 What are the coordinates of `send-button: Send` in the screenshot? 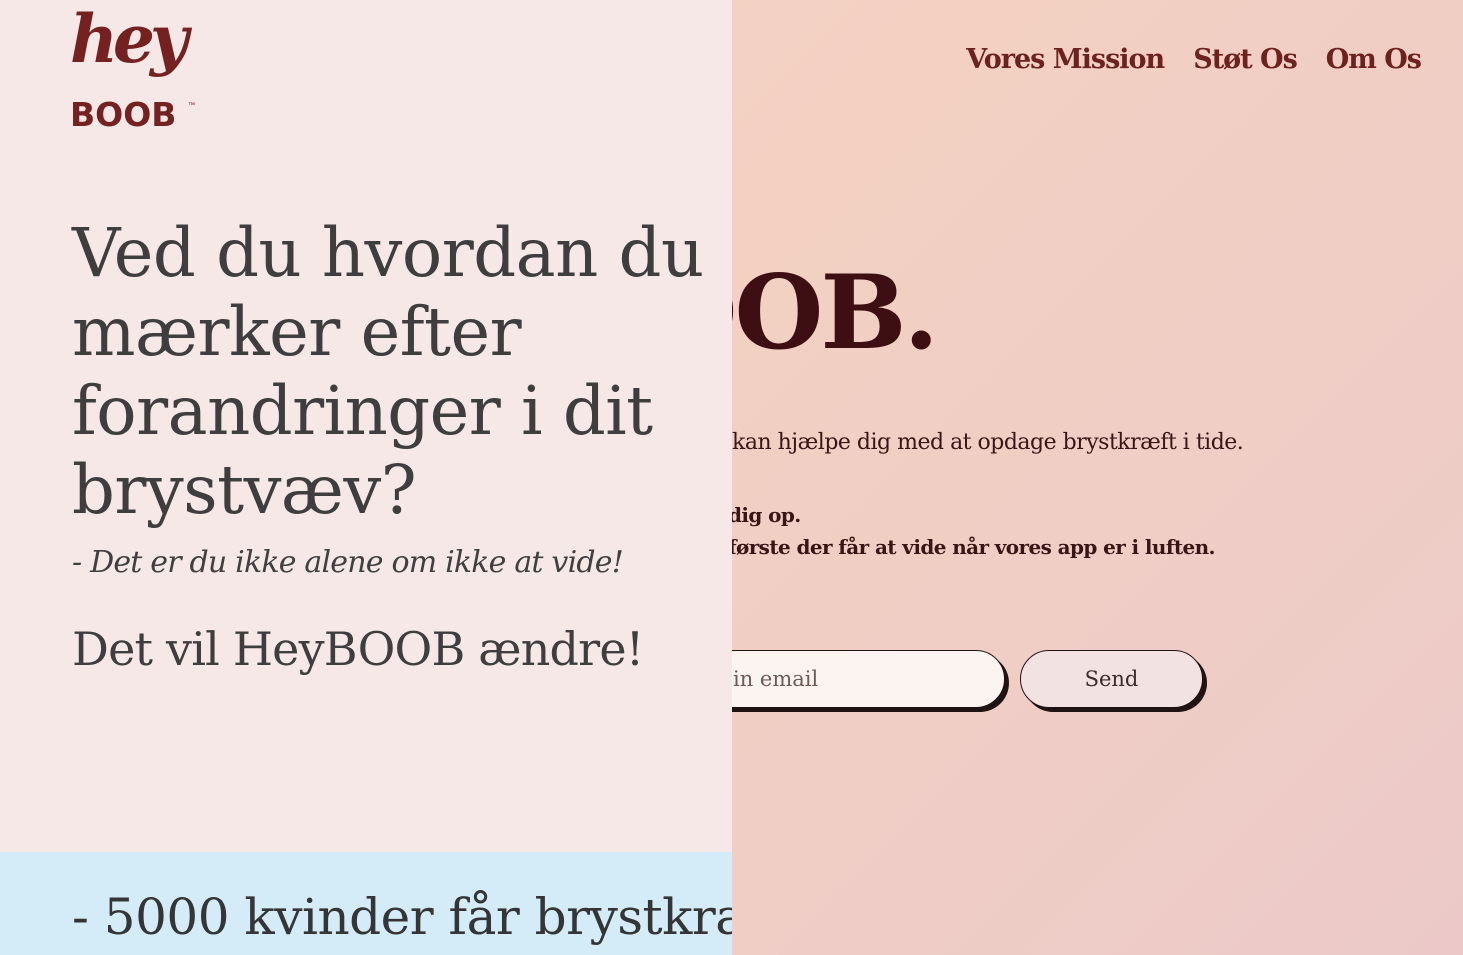 It's located at (1111, 679).